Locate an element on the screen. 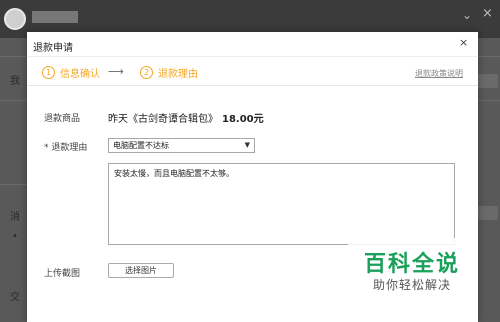  reason-selected-value: 电脑配置不达标 is located at coordinates (141, 145).